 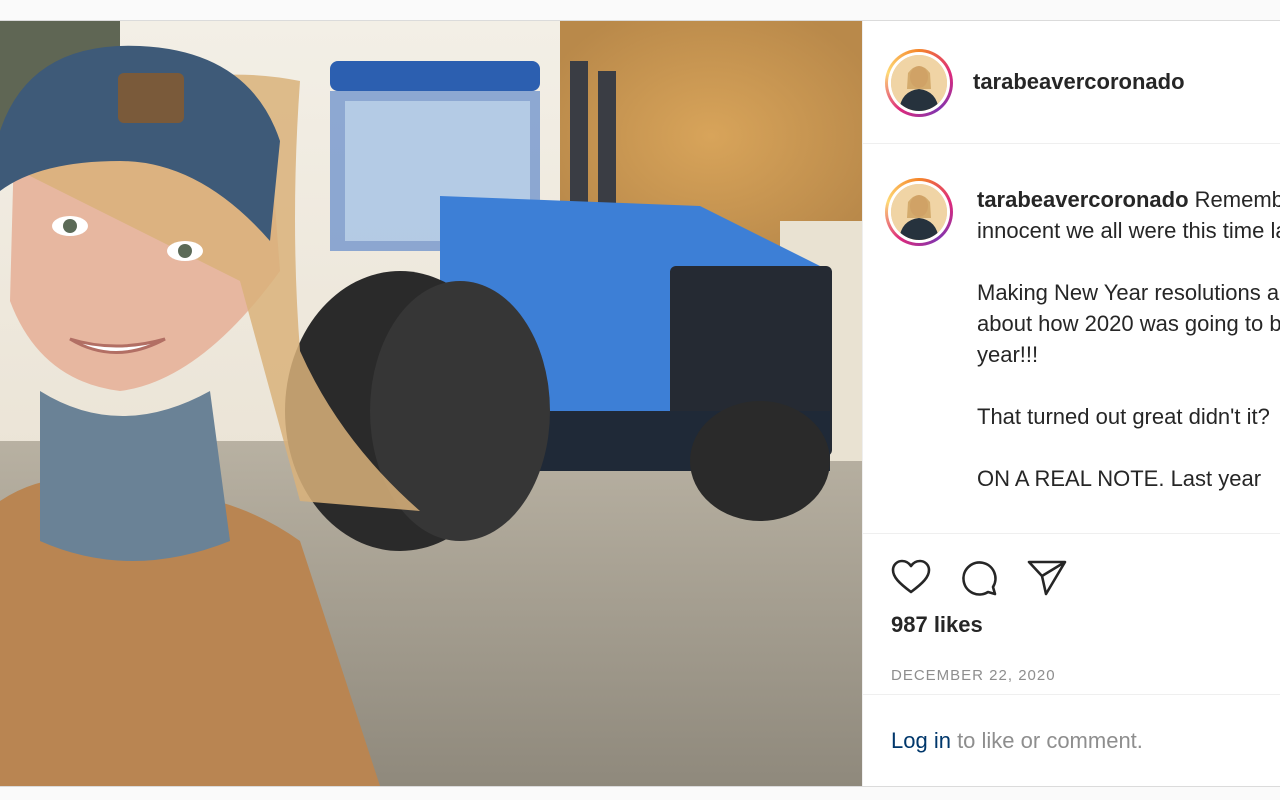 I want to click on heart-icon, so click(x=911, y=578).